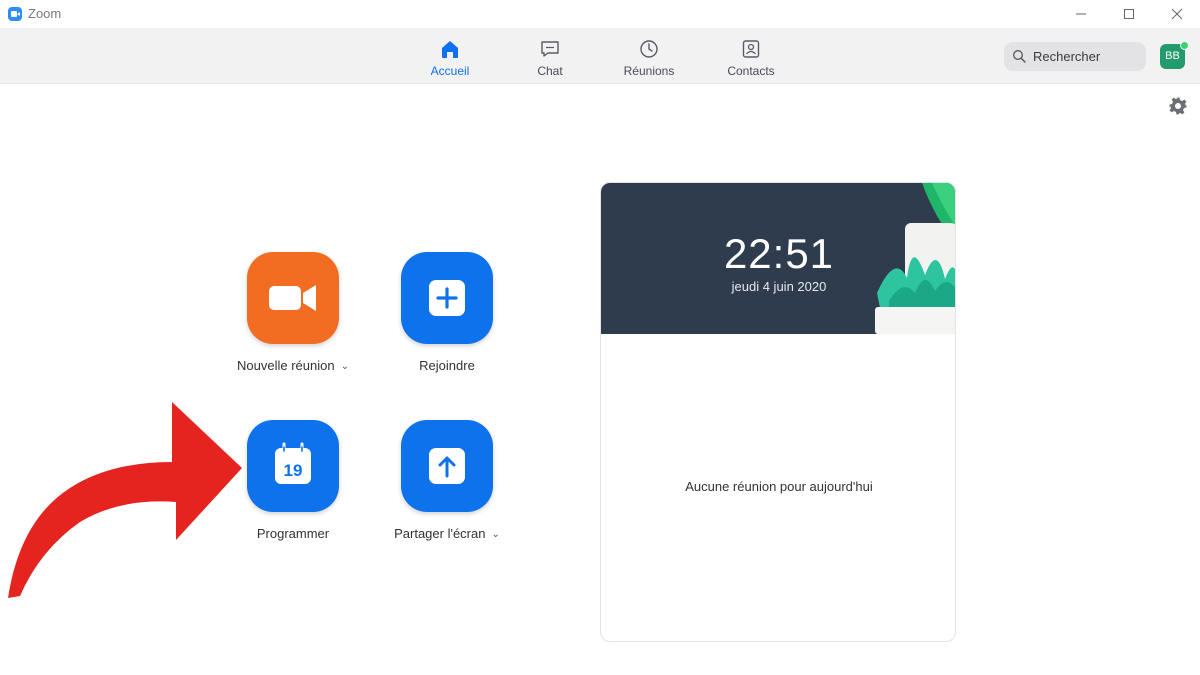 The width and height of the screenshot is (1200, 675). What do you see at coordinates (286, 365) in the screenshot?
I see `new-meeting-label: Nouvelle réunion` at bounding box center [286, 365].